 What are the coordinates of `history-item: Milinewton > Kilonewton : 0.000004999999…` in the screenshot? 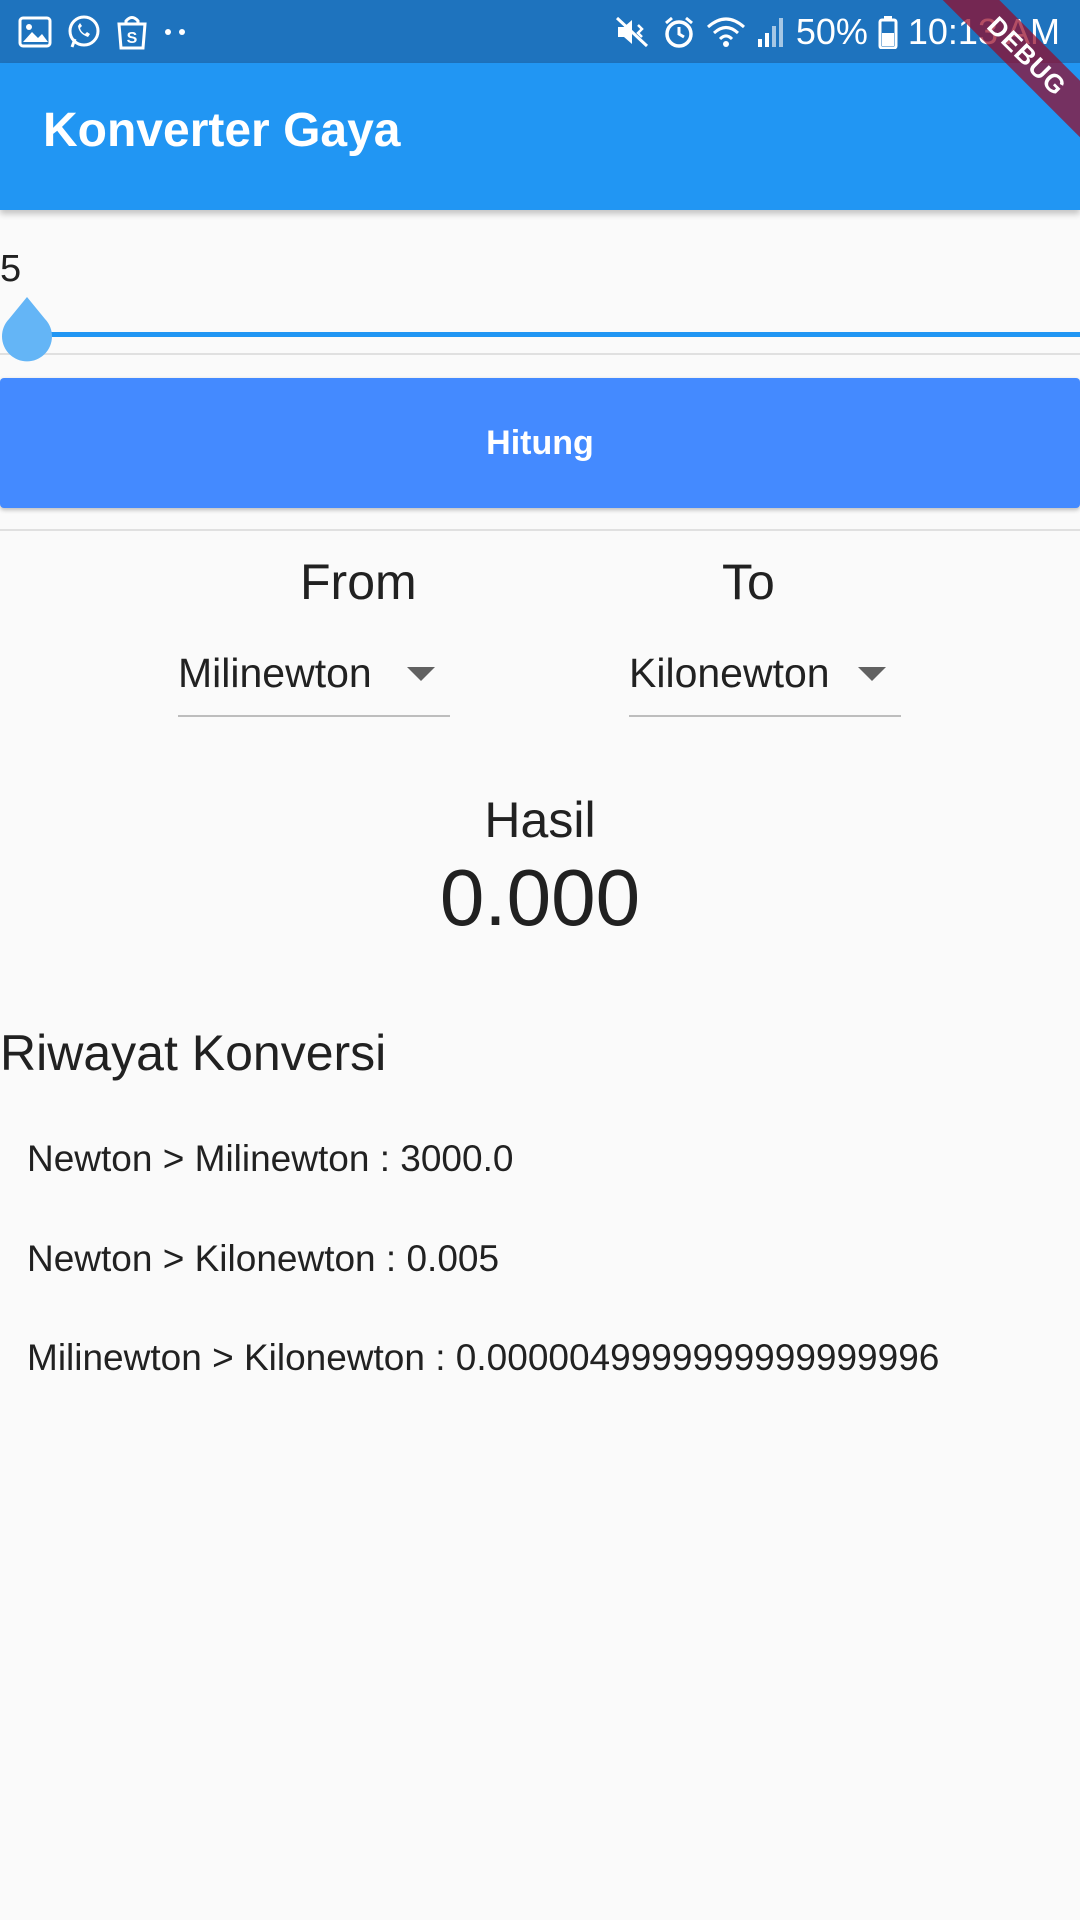 It's located at (483, 1357).